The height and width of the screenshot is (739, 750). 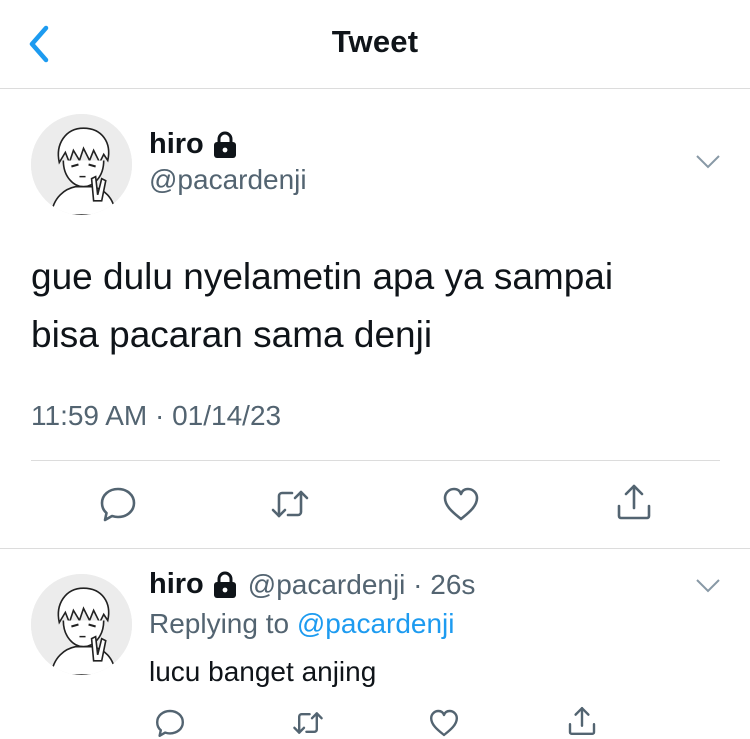 I want to click on replying-to-line: Replying to @pacardenji, so click(x=302, y=624).